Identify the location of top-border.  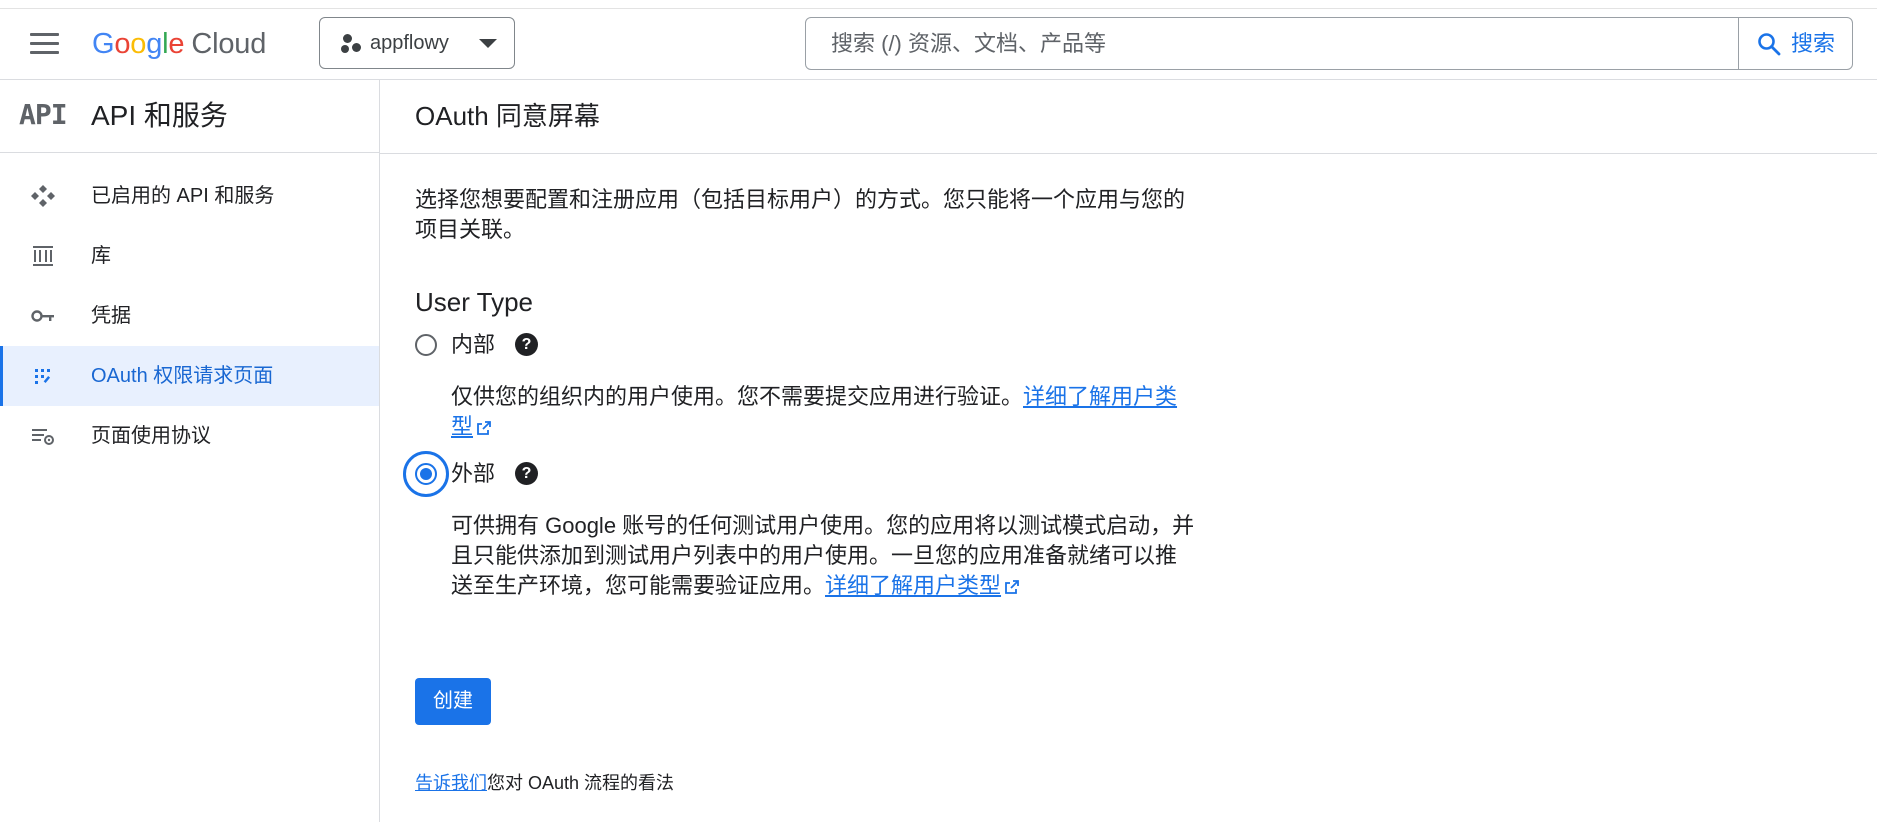
(938, 4).